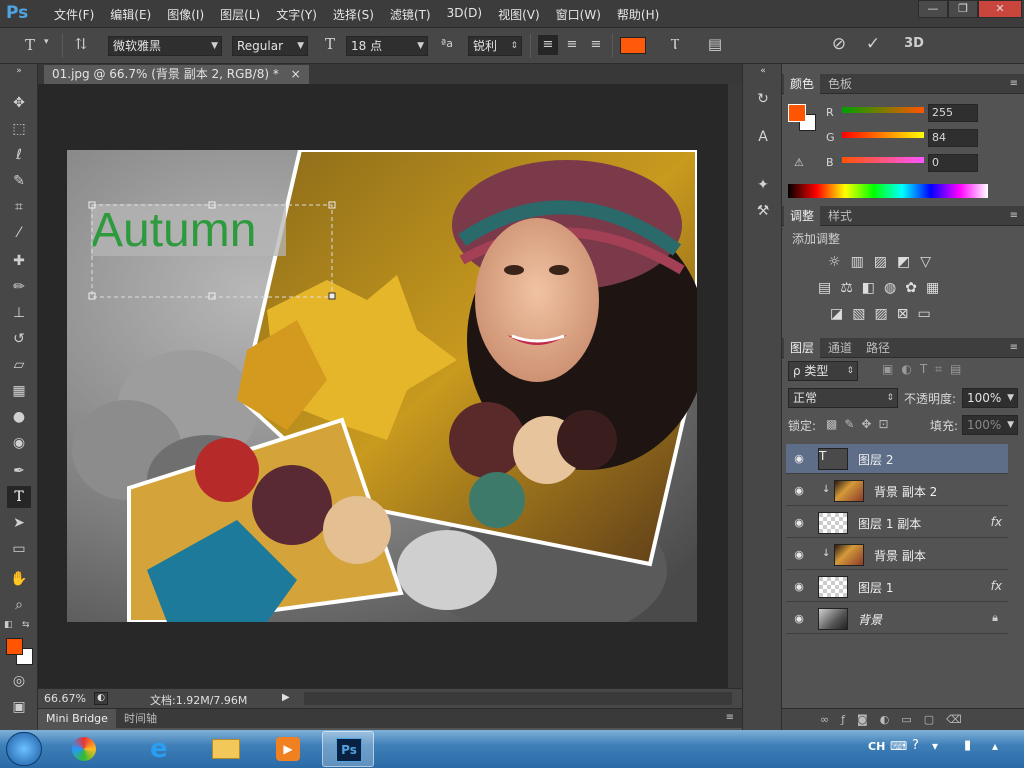 The image size is (1024, 768). What do you see at coordinates (763, 137) in the screenshot?
I see `character-panel-icon: A` at bounding box center [763, 137].